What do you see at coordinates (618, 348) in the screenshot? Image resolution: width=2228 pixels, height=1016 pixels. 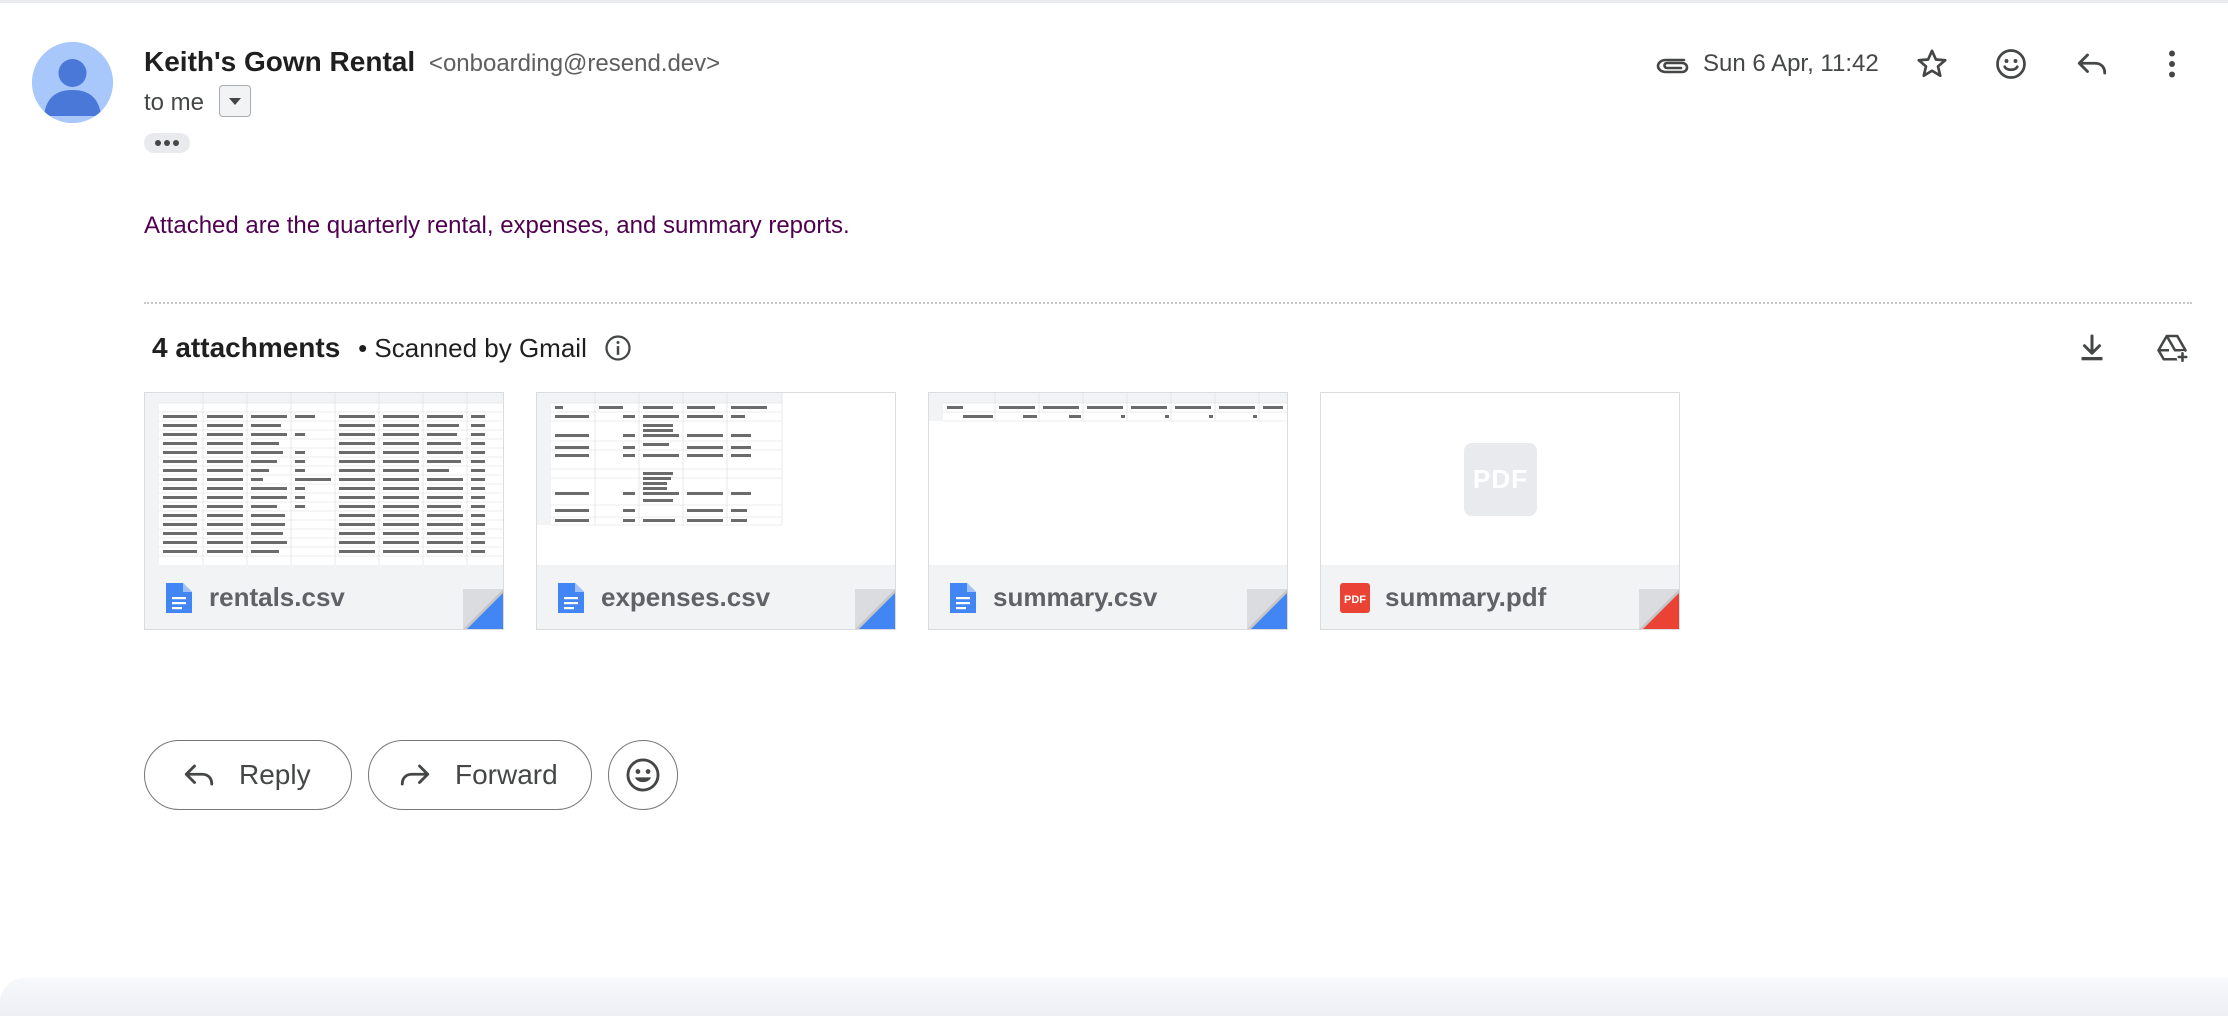 I see `info-icon` at bounding box center [618, 348].